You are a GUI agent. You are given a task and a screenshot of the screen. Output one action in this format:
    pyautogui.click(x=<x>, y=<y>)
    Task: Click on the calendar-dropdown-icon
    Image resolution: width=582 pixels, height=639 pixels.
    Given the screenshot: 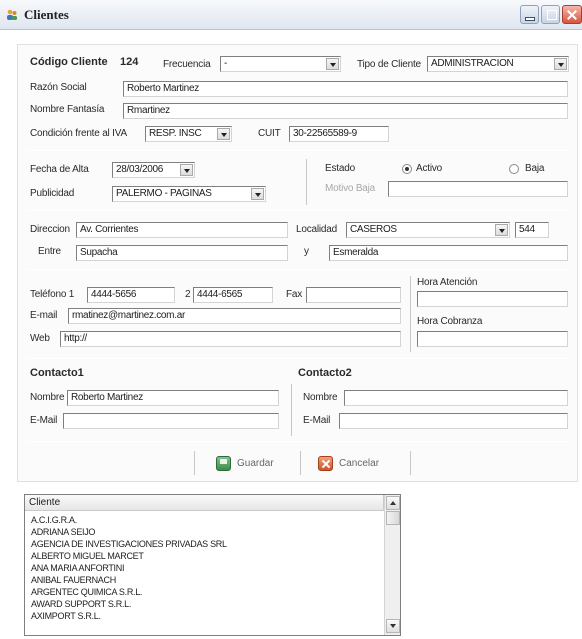 What is the action you would take?
    pyautogui.click(x=186, y=170)
    